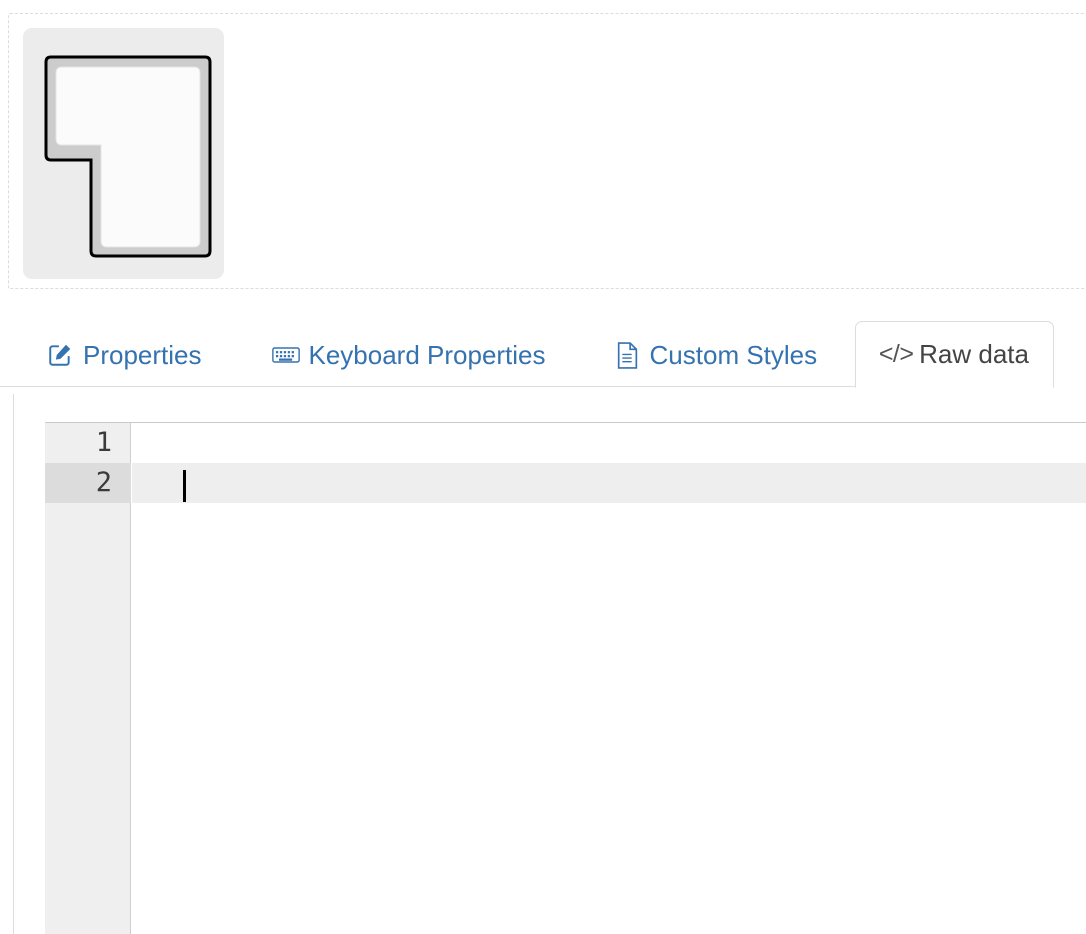  I want to click on key-preview-container, so click(123, 153).